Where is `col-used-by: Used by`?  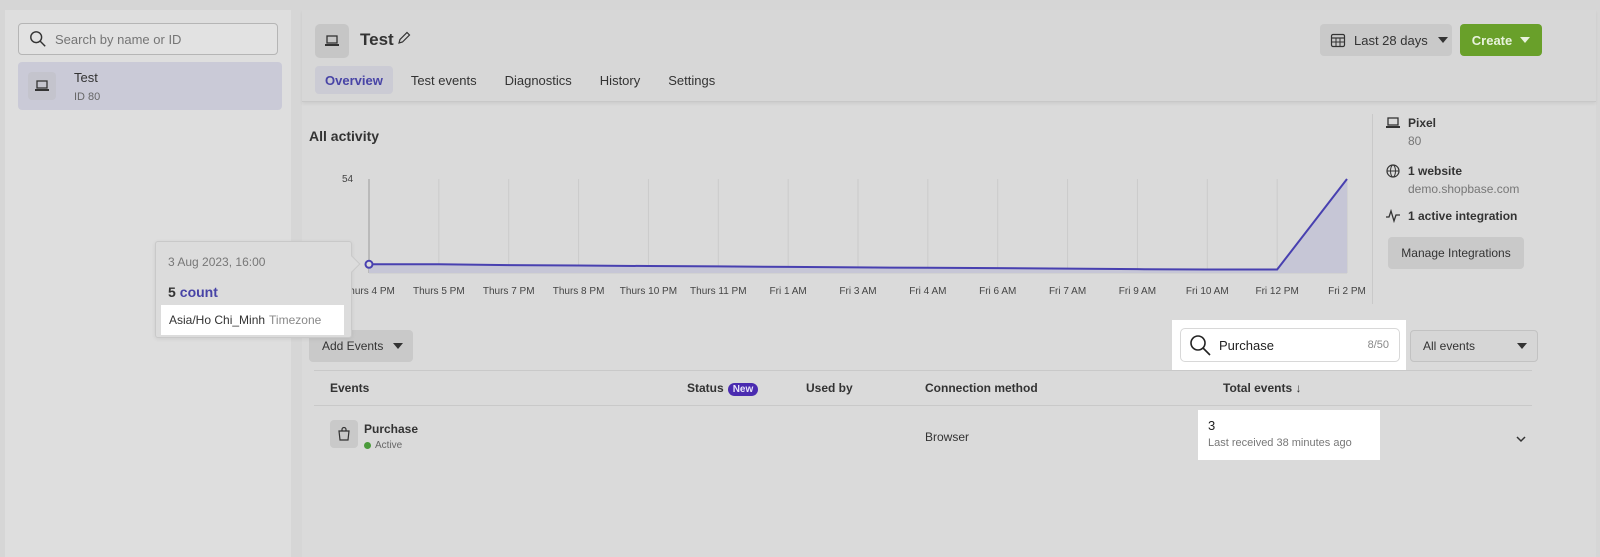 col-used-by: Used by is located at coordinates (829, 388).